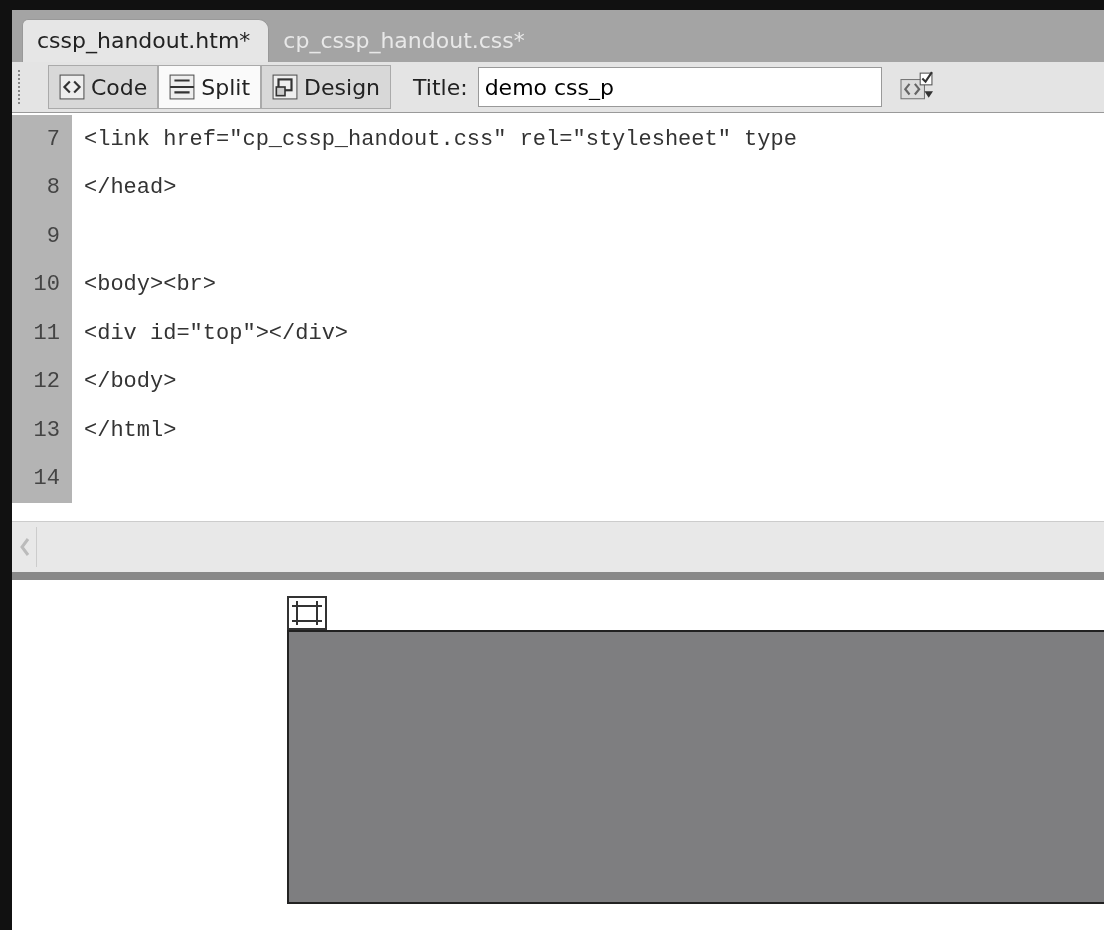 Image resolution: width=1104 pixels, height=930 pixels. What do you see at coordinates (216, 333) in the screenshot?
I see `code-line: <div id="top"></div>` at bounding box center [216, 333].